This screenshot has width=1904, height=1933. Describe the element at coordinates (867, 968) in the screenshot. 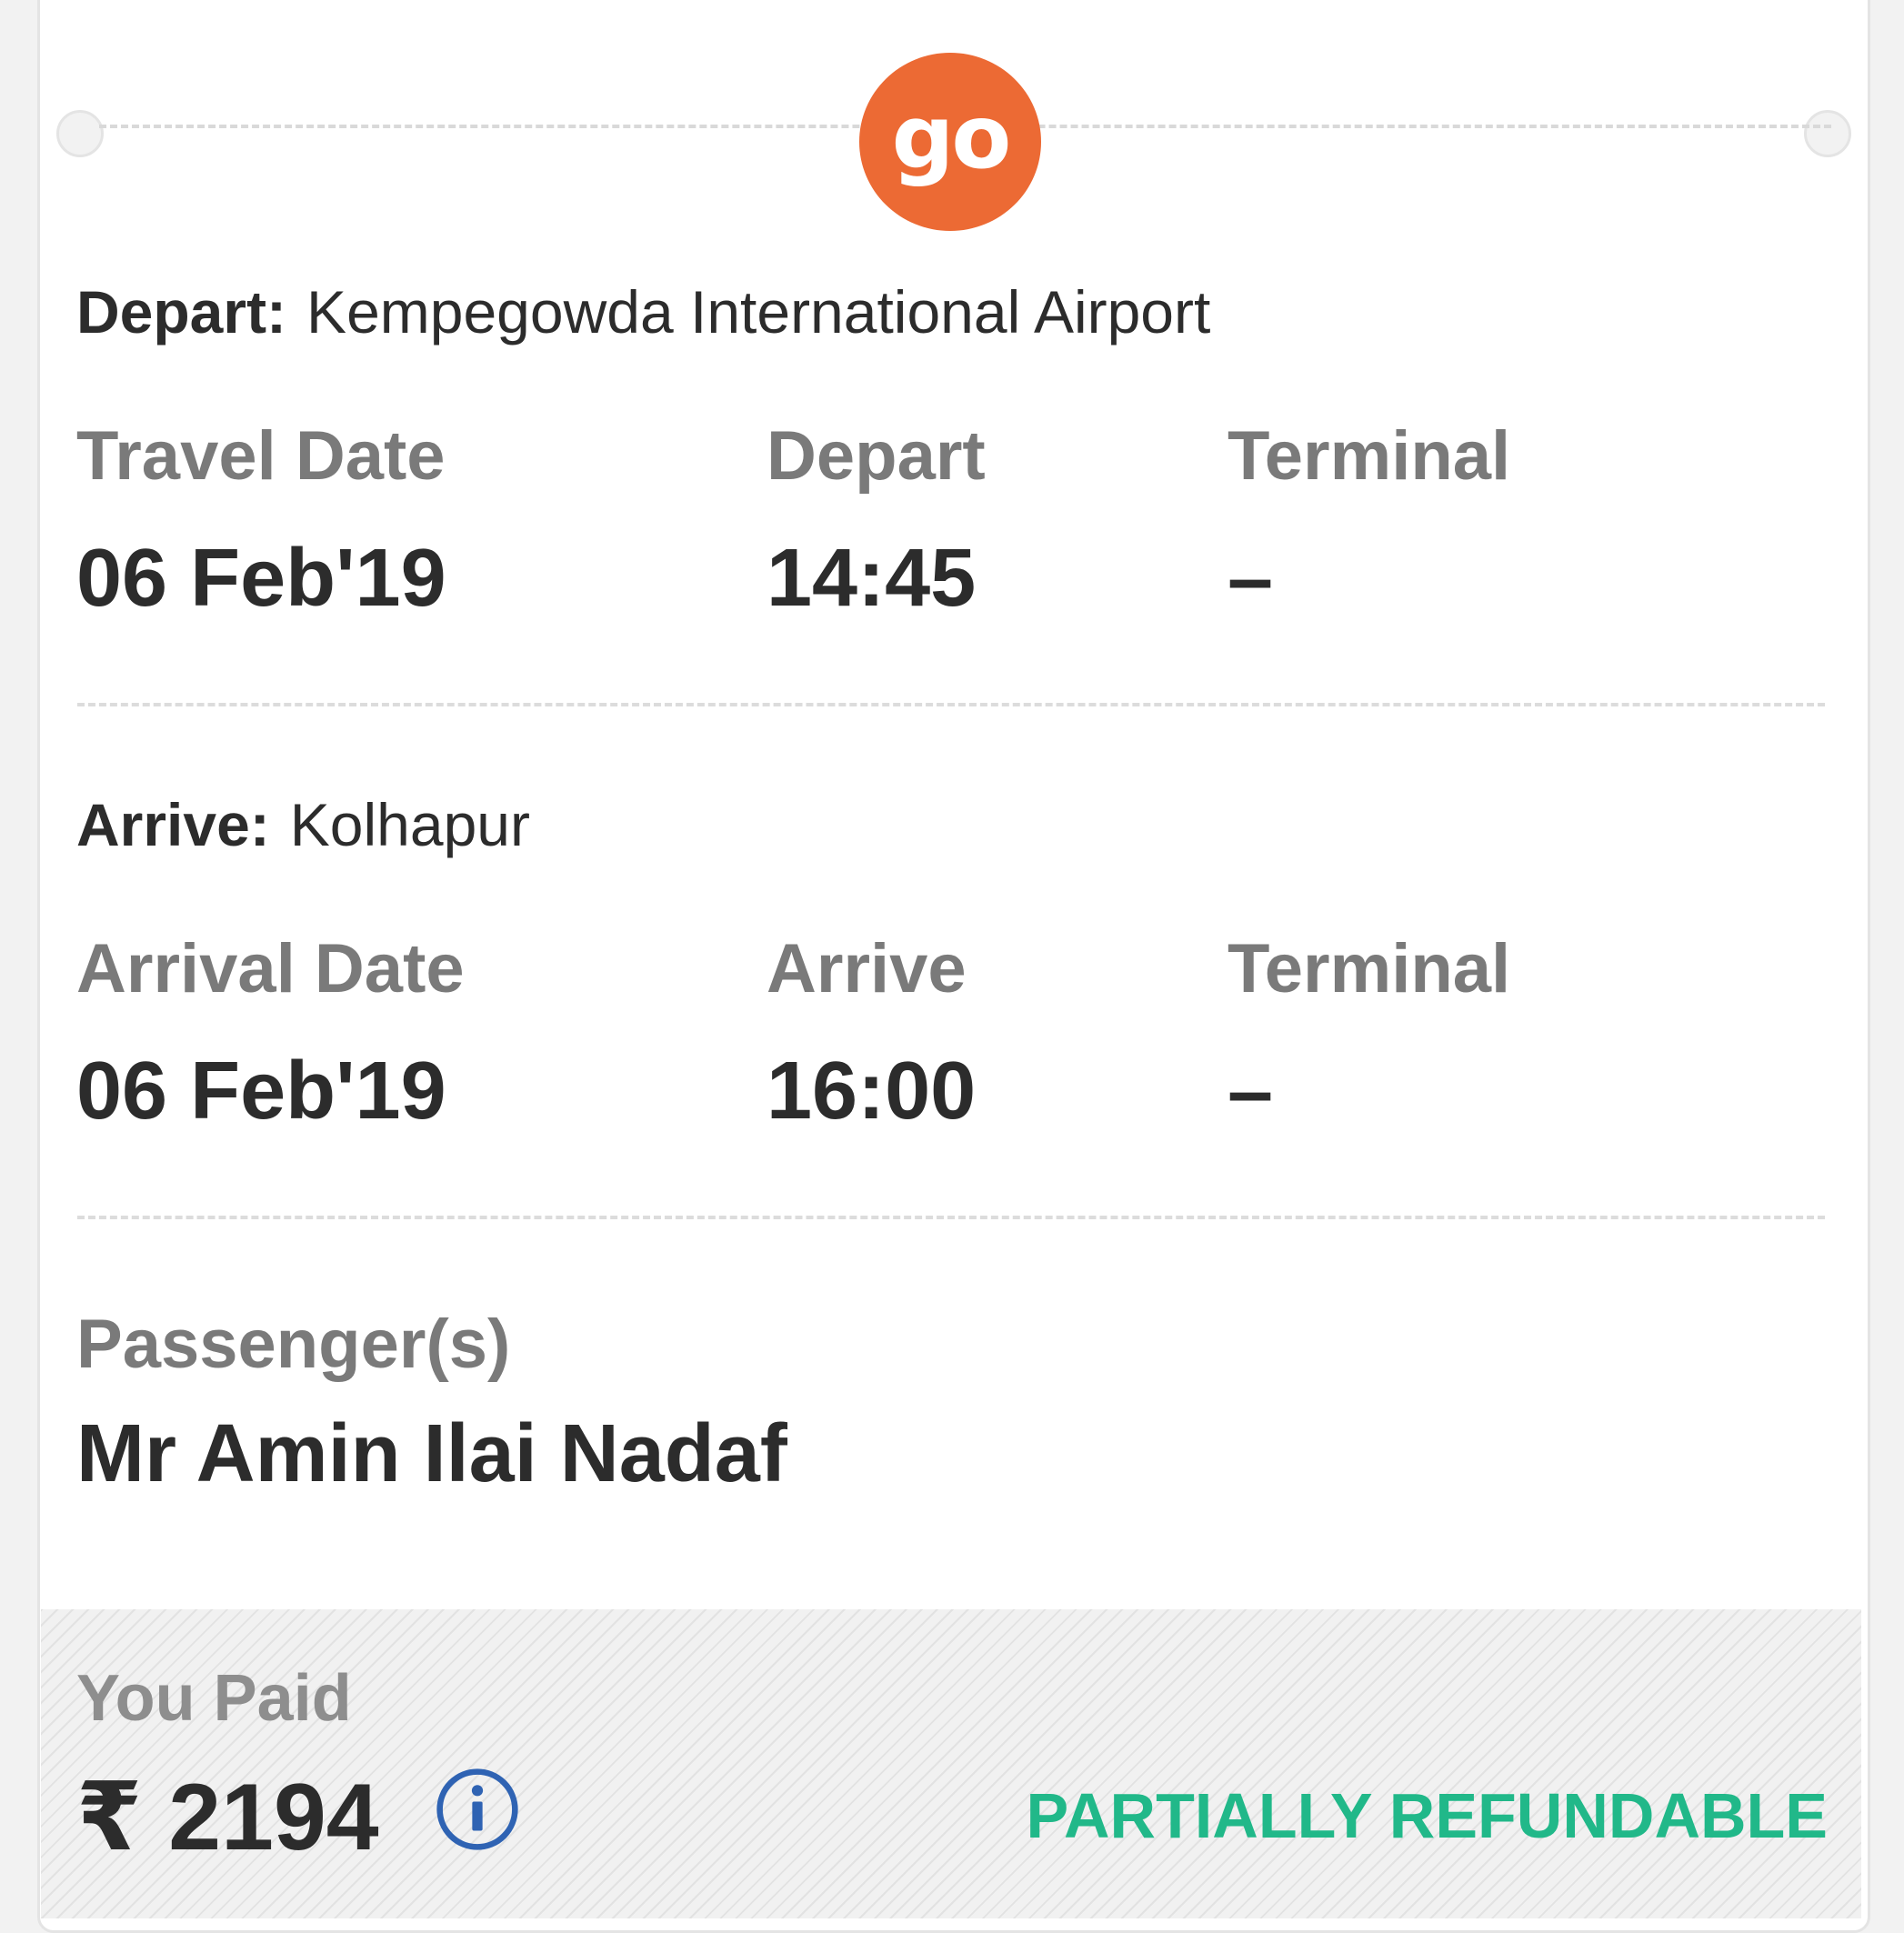

I see `arrive-time-label: Arrive` at that location.